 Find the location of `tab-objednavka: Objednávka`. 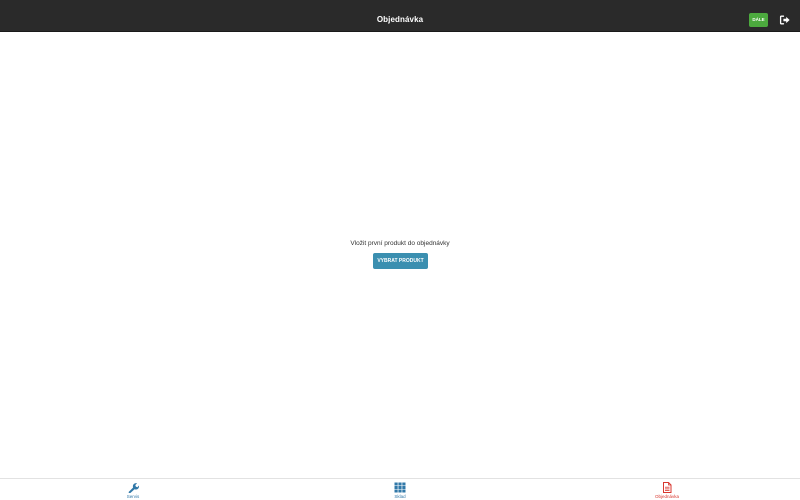

tab-objednavka: Objednávka is located at coordinates (667, 490).